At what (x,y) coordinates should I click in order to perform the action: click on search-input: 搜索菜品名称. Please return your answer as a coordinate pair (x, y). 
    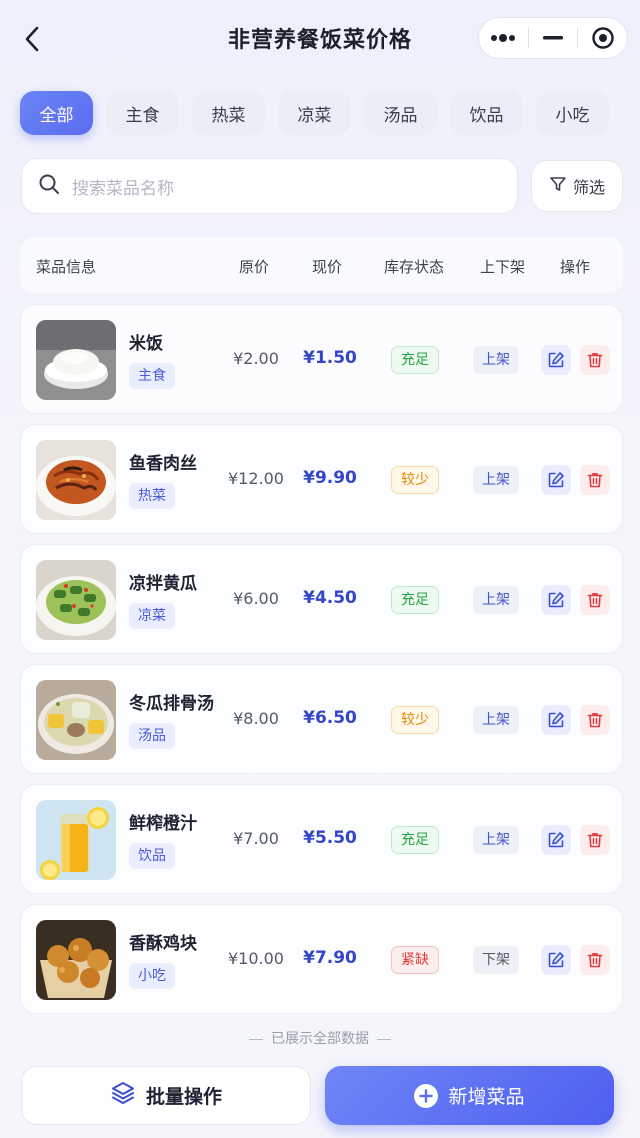
    Looking at the image, I should click on (269, 186).